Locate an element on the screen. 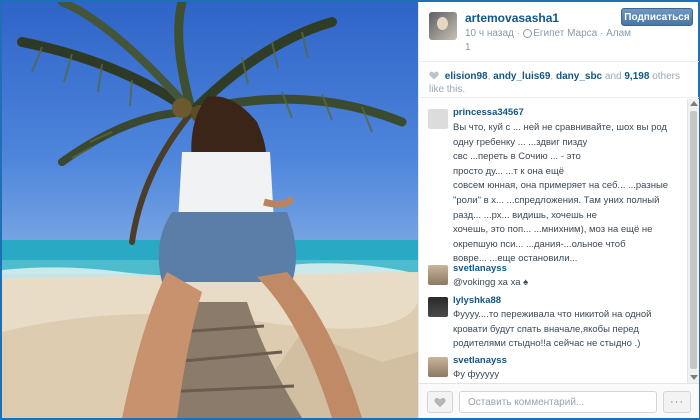 The width and height of the screenshot is (700, 420). comment-text: @vokingg ха ха ♠ is located at coordinates (491, 282).